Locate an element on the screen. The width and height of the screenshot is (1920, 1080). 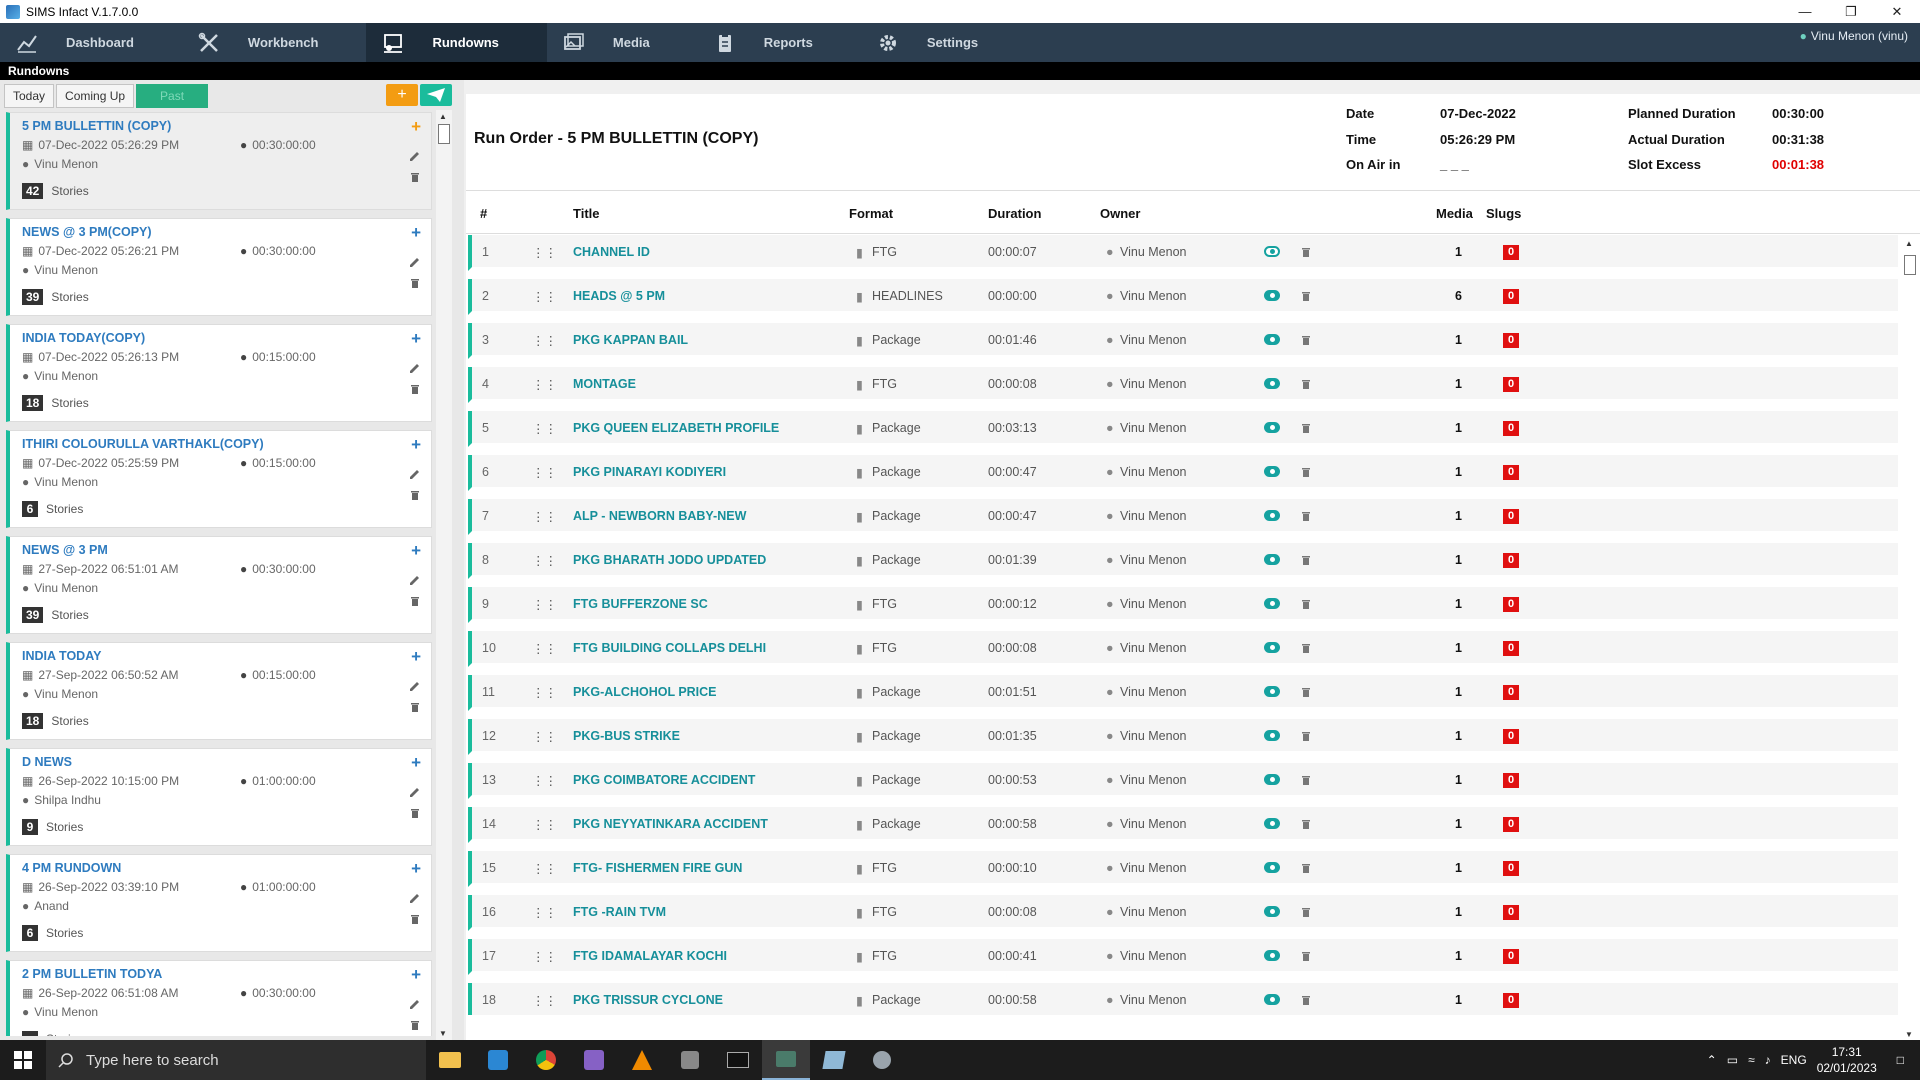
story-title: FTG BUFFERZONE SC is located at coordinates (640, 604).